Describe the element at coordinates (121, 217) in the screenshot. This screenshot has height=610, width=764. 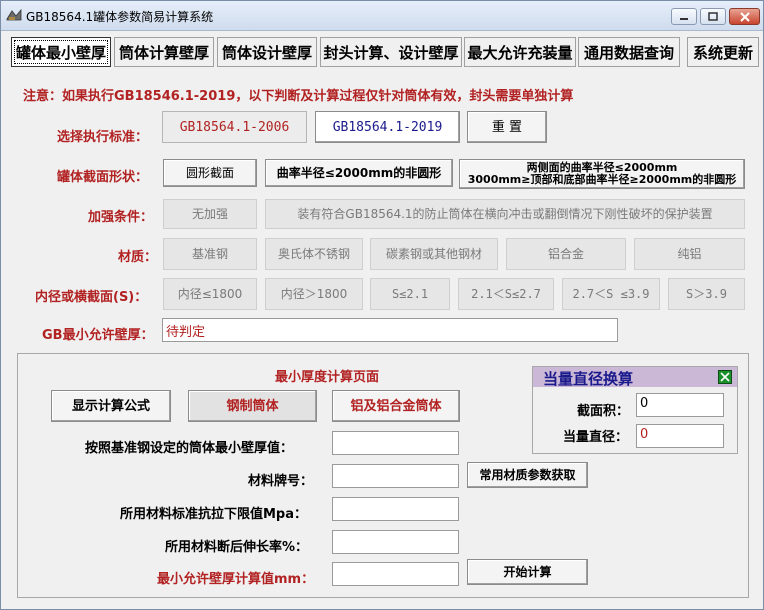
I see `reinforce-label: 加强条件：` at that location.